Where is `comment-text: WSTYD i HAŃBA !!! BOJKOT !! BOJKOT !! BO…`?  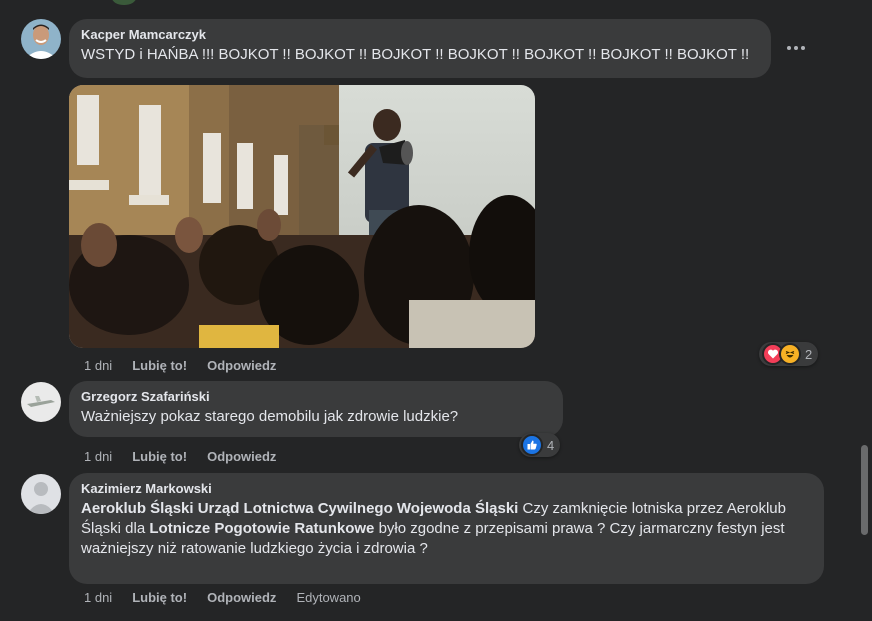 comment-text: WSTYD i HAŃBA !!! BOJKOT !! BOJKOT !! BO… is located at coordinates (415, 54).